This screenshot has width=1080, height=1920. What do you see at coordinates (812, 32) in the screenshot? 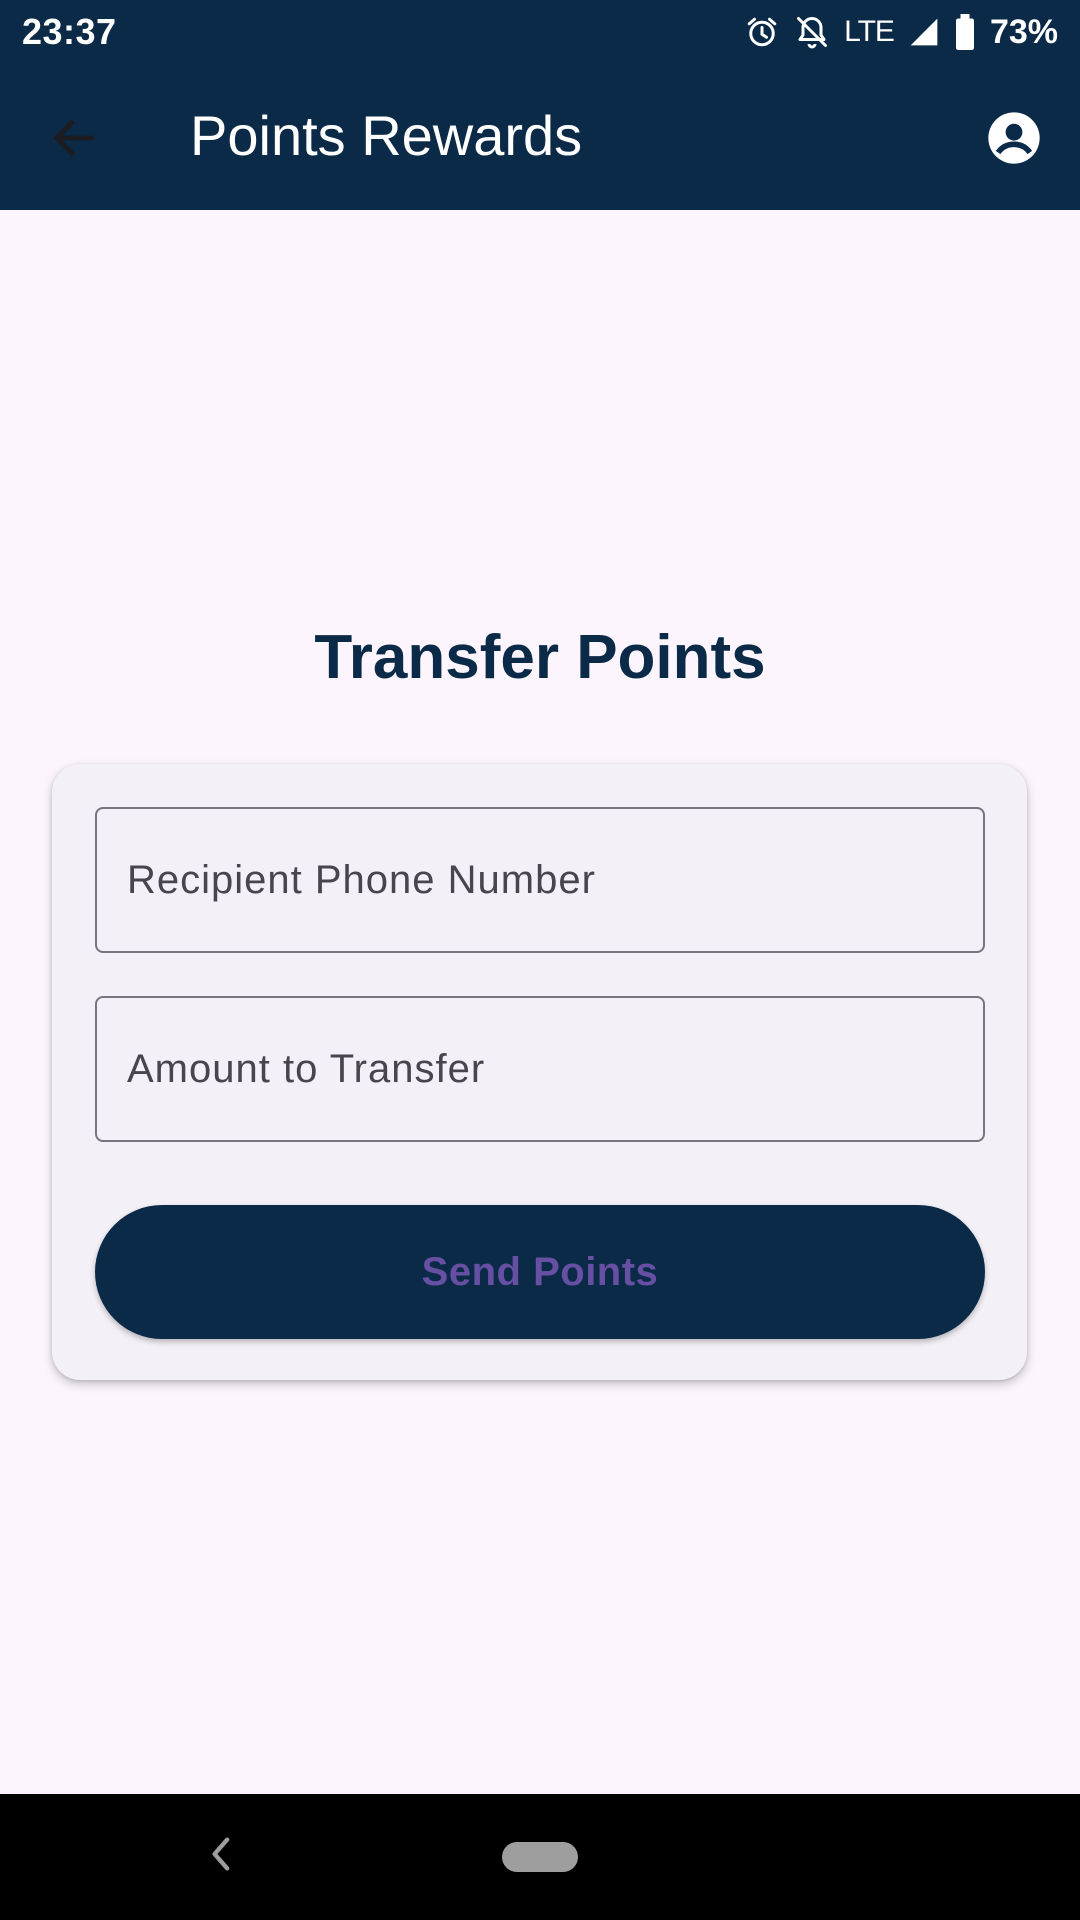
I see `notifications-off-icon` at bounding box center [812, 32].